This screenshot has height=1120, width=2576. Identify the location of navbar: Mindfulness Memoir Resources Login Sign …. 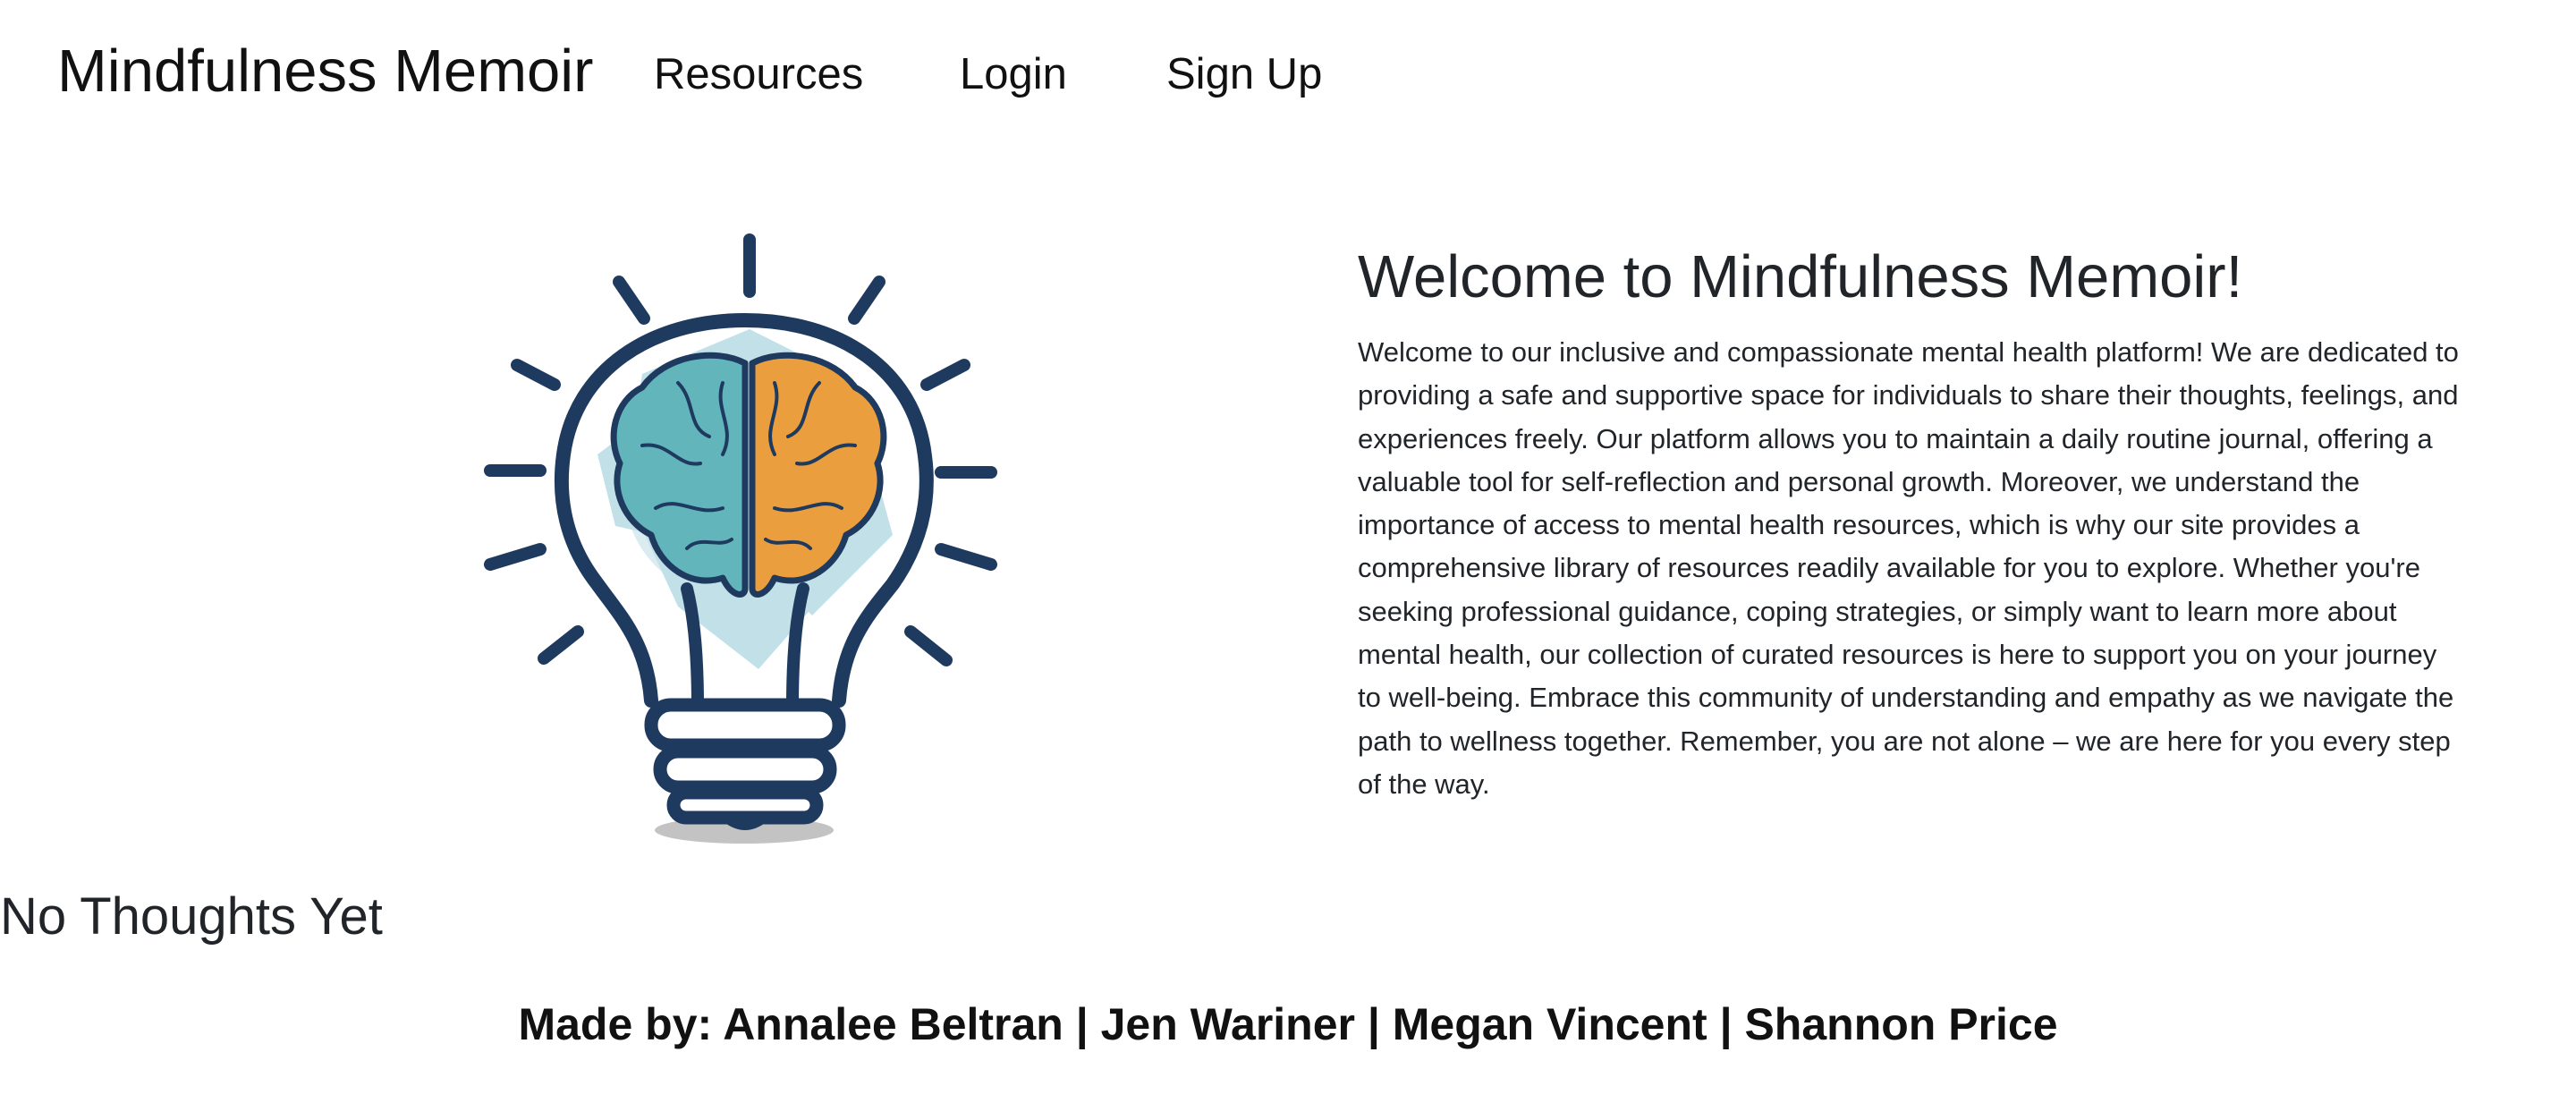
(1288, 80).